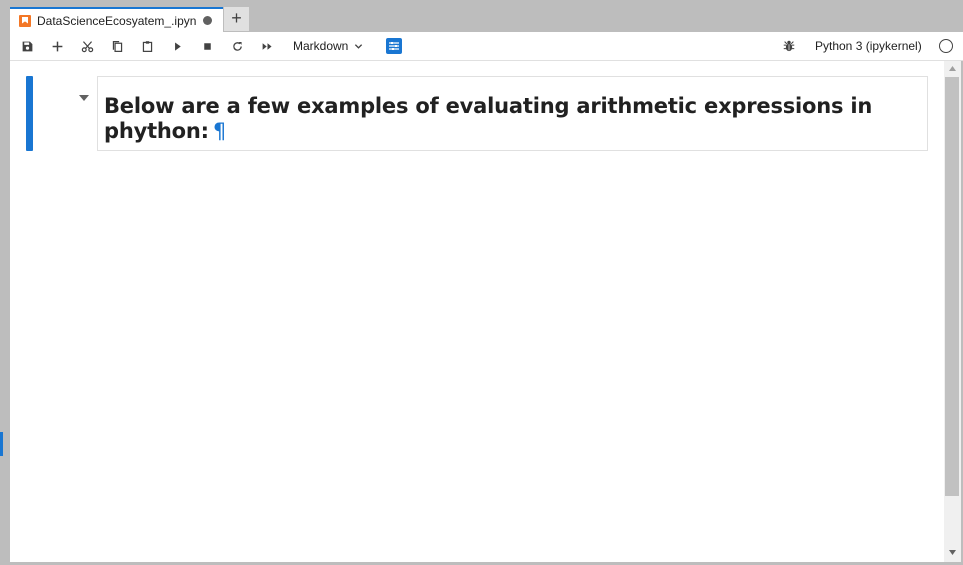 The width and height of the screenshot is (963, 565). Describe the element at coordinates (359, 46) in the screenshot. I see `chevron-down-icon` at that location.